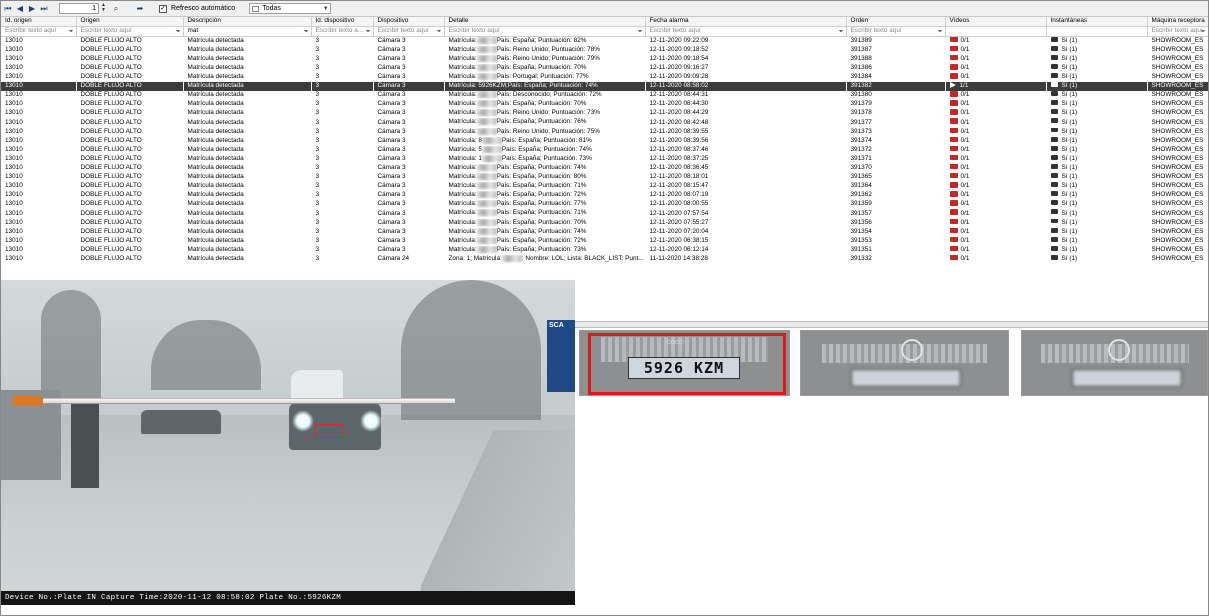 The image size is (1209, 616). I want to click on next-page-icon: ▶, so click(32, 8).